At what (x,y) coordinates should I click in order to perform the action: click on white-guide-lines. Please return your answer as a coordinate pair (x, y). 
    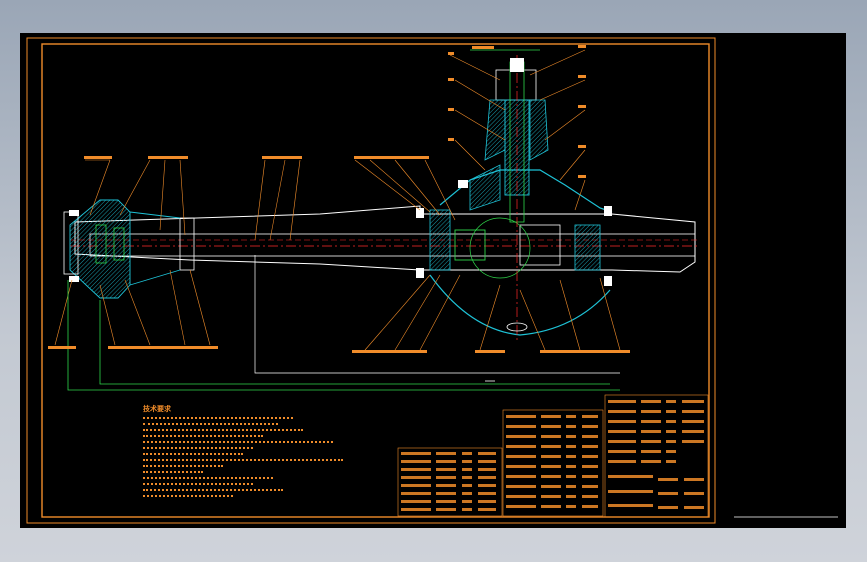
    Looking at the image, I should click on (437, 314).